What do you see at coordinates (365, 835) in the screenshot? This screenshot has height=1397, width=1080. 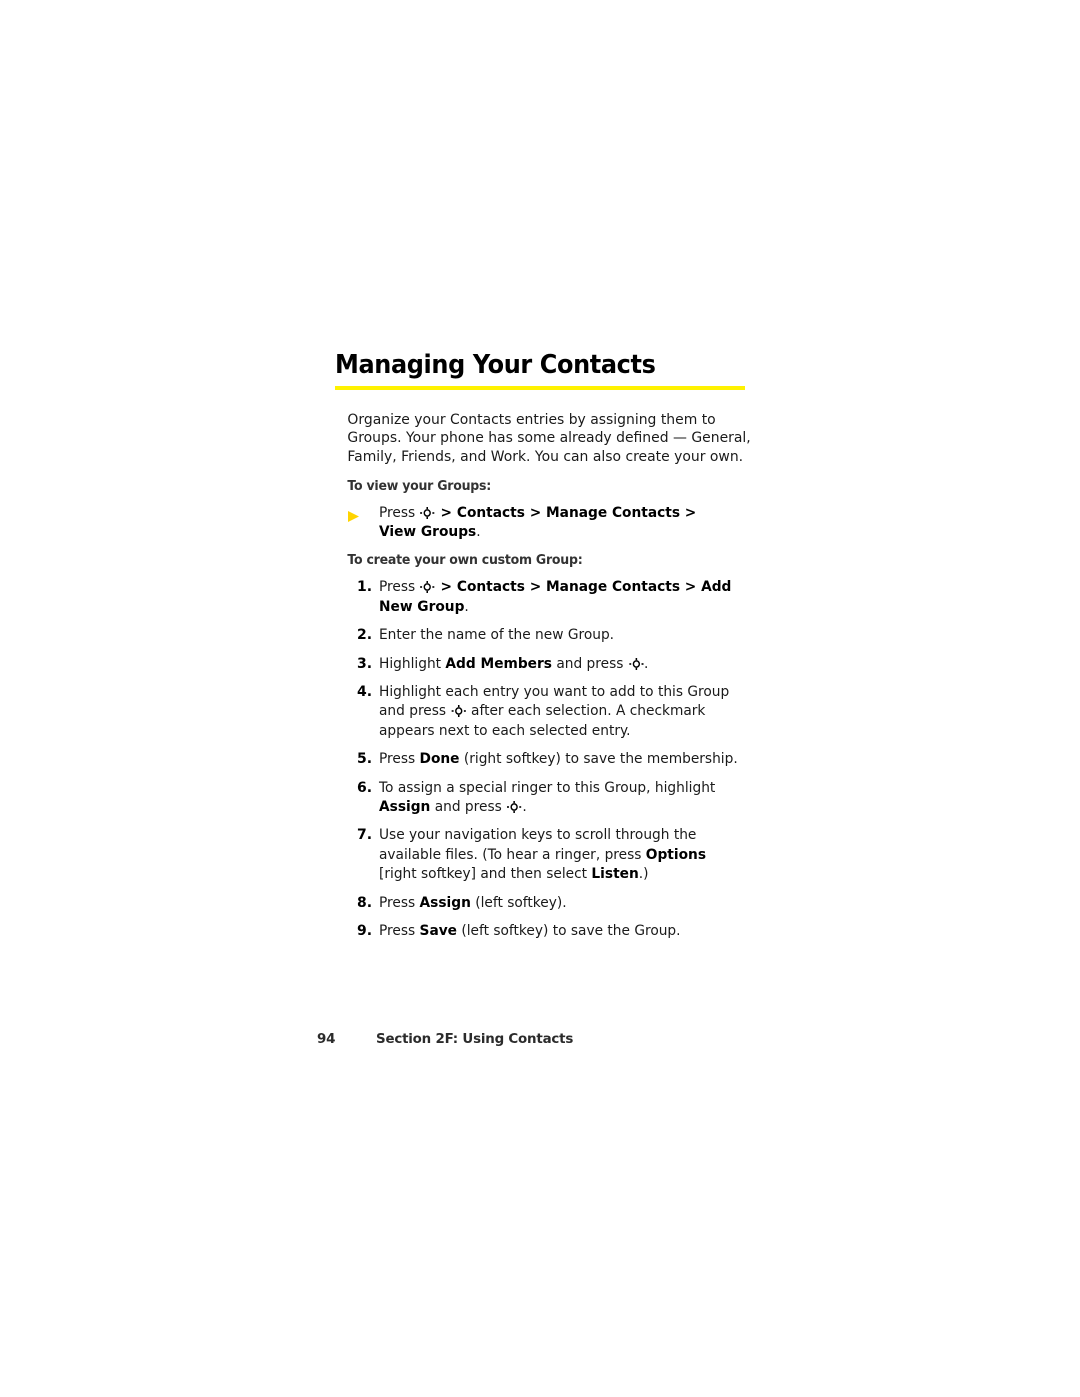 I see `step-number: 7.` at bounding box center [365, 835].